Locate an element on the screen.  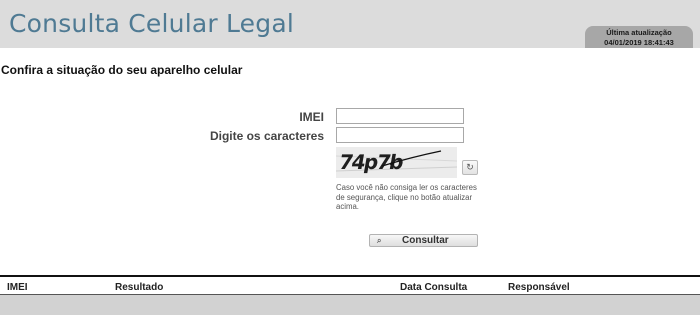
consultar-button: ⌕ Consultar is located at coordinates (423, 240).